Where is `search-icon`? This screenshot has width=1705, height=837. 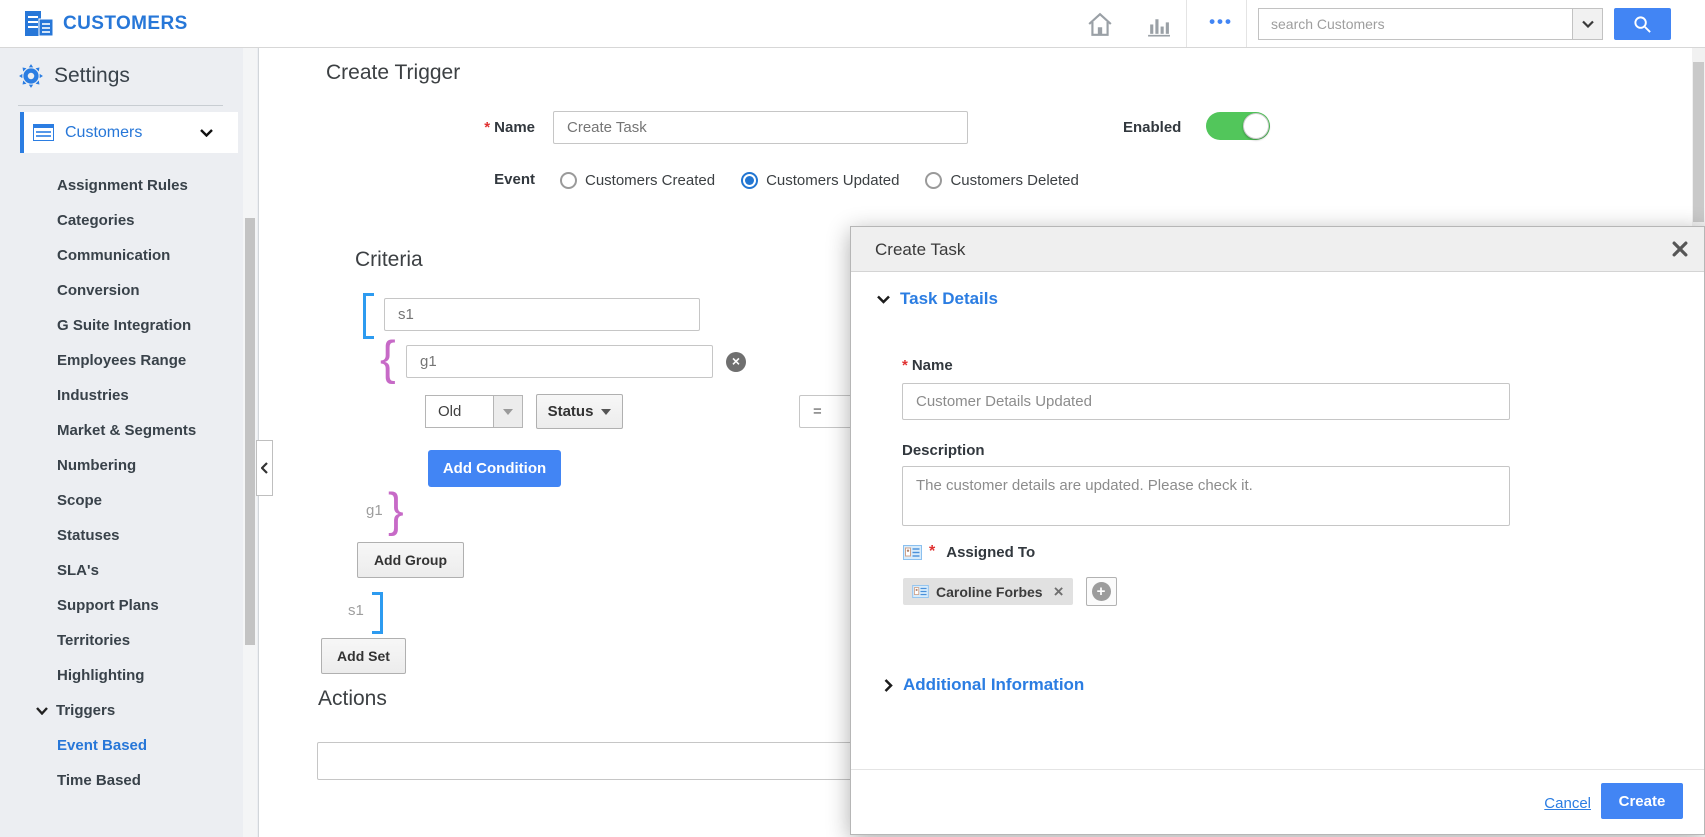
search-icon is located at coordinates (1642, 24).